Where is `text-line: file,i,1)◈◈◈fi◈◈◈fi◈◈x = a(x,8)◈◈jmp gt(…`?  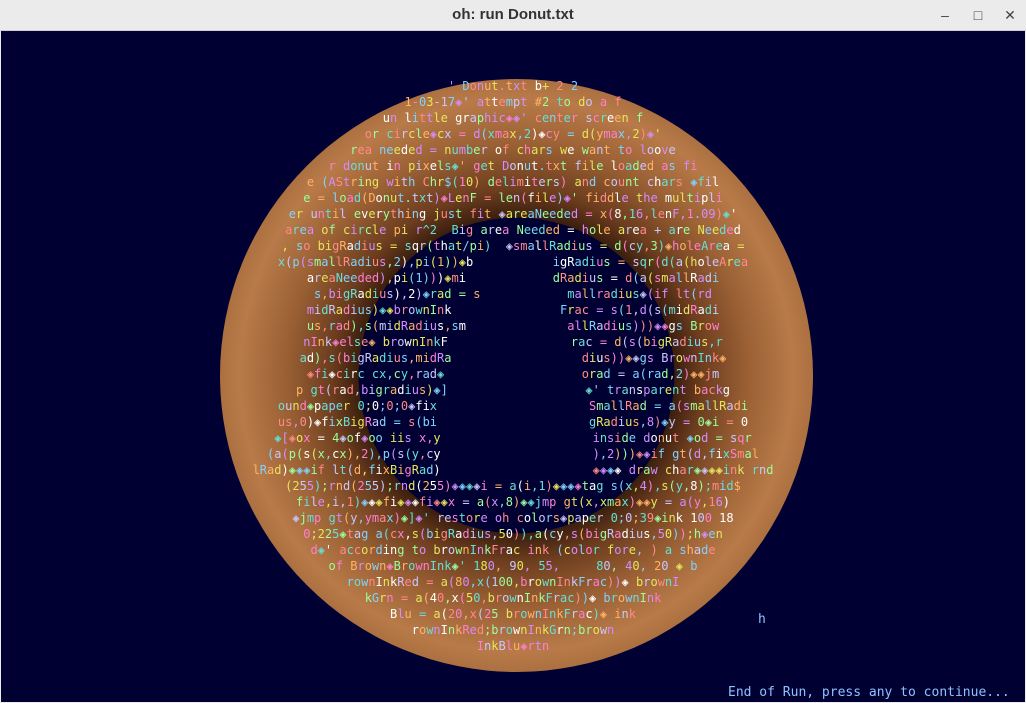
text-line: file,i,1)◈◈◈fi◈◈◈fi◈◈x = a(x,8)◈◈jmp gt(… is located at coordinates (513, 502).